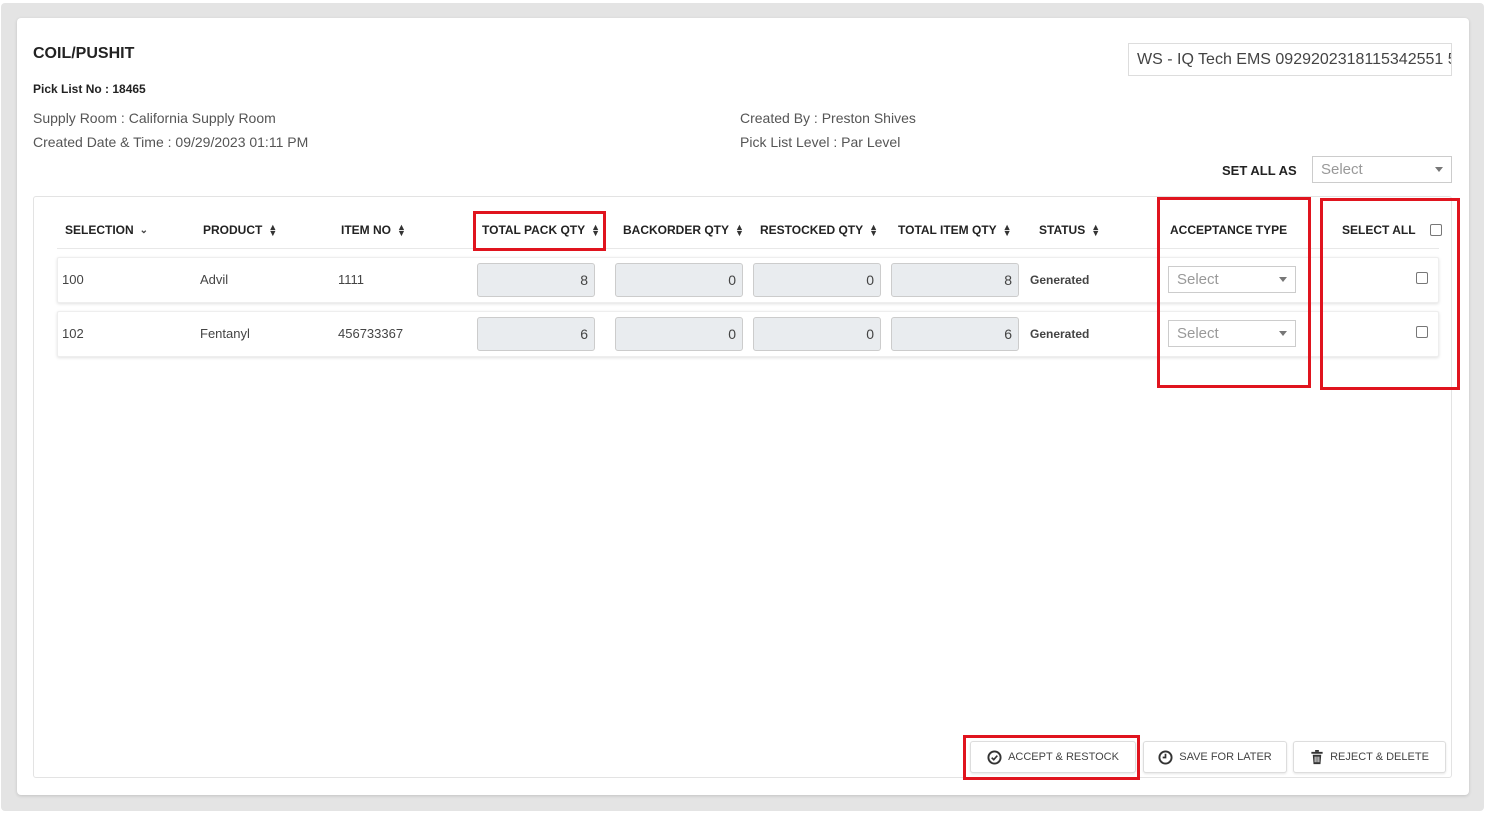 The height and width of the screenshot is (814, 1486). What do you see at coordinates (73, 333) in the screenshot?
I see `cell-selection: 102` at bounding box center [73, 333].